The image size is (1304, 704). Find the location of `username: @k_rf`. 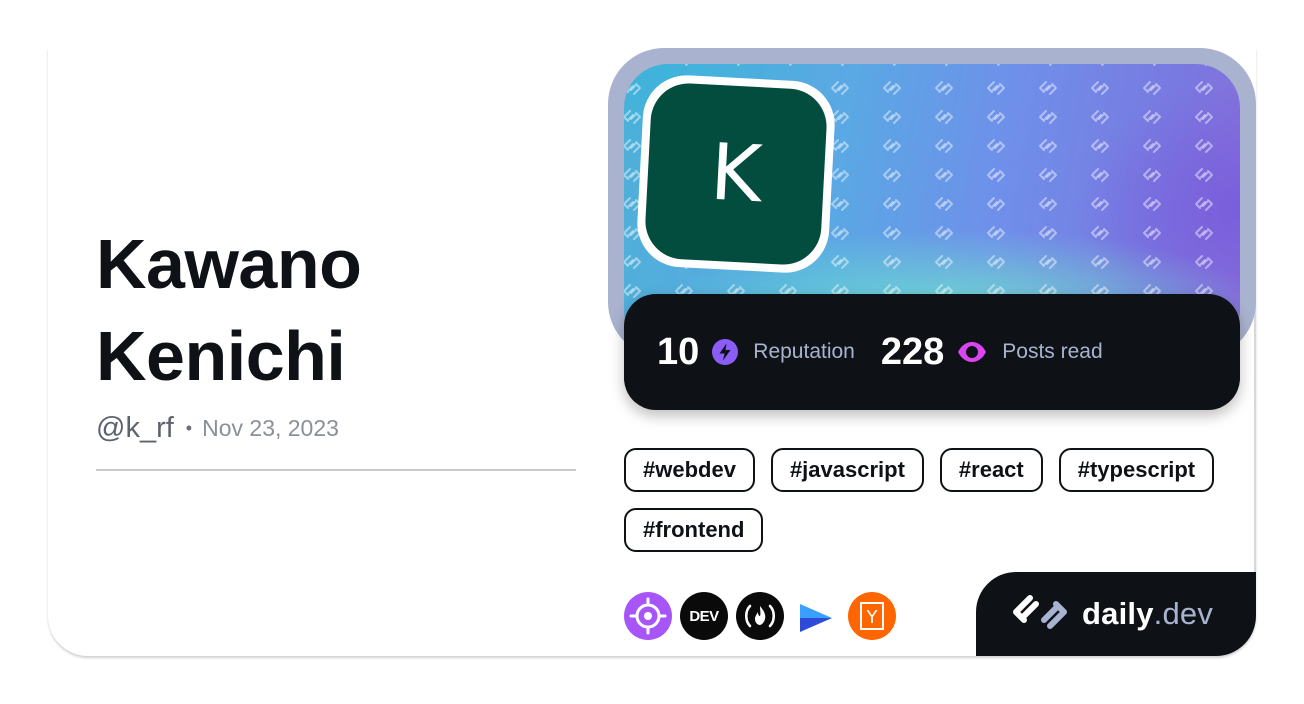

username: @k_rf is located at coordinates (135, 428).